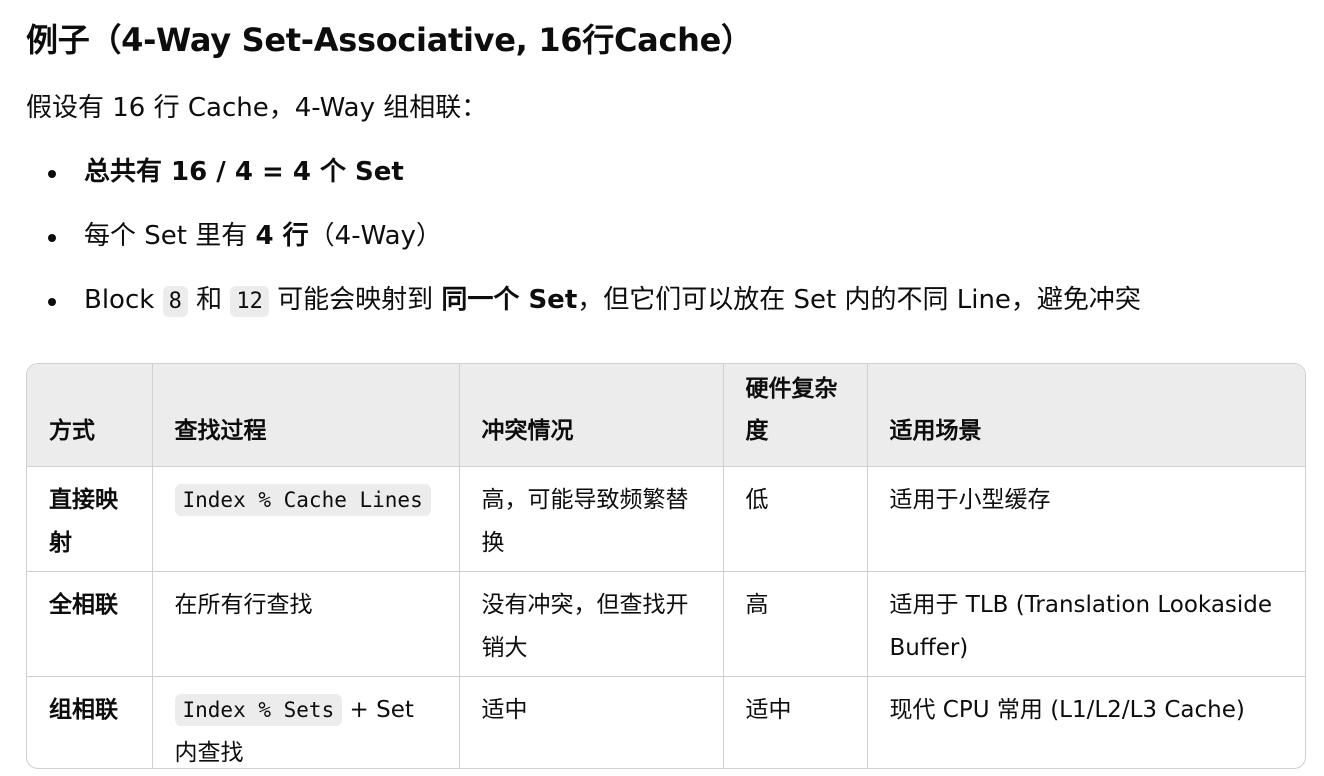 The image size is (1324, 776). I want to click on bullet-text: （4-Way）, so click(375, 236).